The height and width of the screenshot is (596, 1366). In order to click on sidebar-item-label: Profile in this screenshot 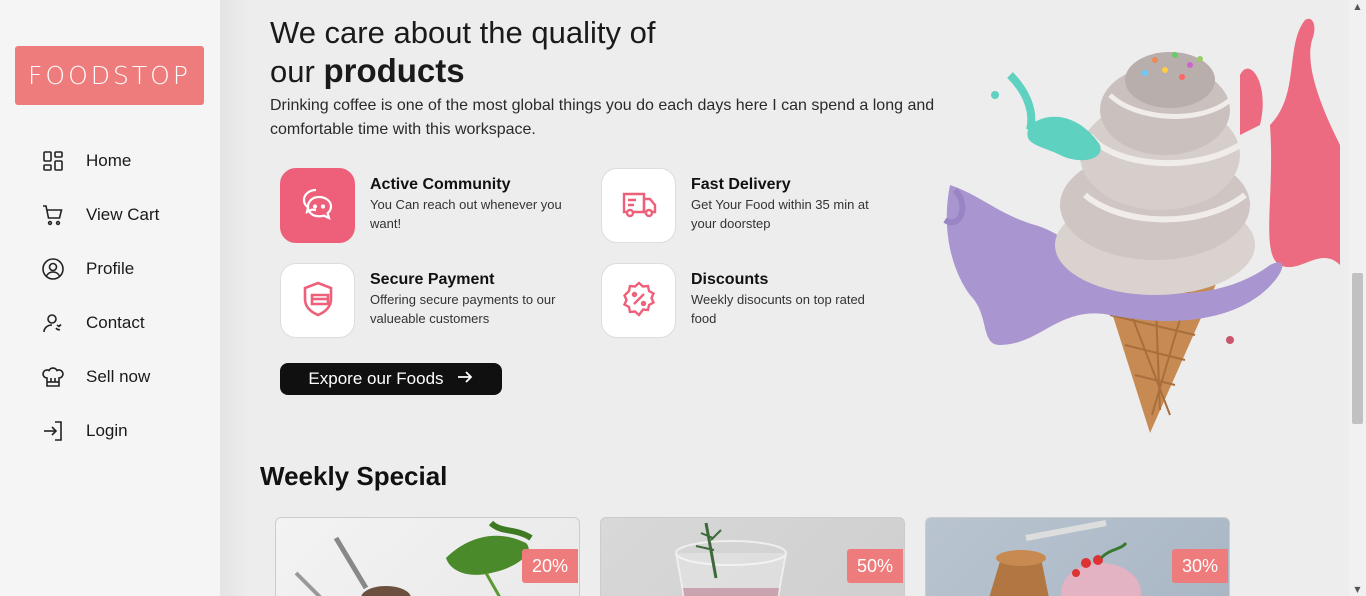, I will do `click(110, 268)`.